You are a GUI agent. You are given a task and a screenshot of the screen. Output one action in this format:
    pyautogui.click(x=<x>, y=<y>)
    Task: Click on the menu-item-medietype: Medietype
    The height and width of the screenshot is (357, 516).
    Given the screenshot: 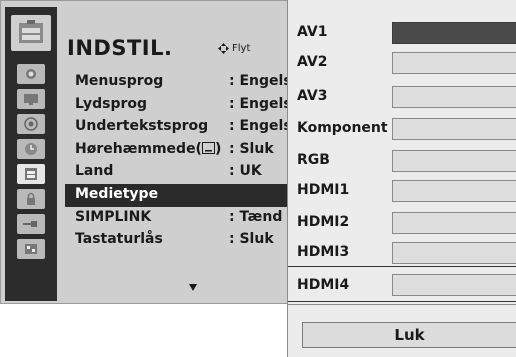 What is the action you would take?
    pyautogui.click(x=183, y=195)
    